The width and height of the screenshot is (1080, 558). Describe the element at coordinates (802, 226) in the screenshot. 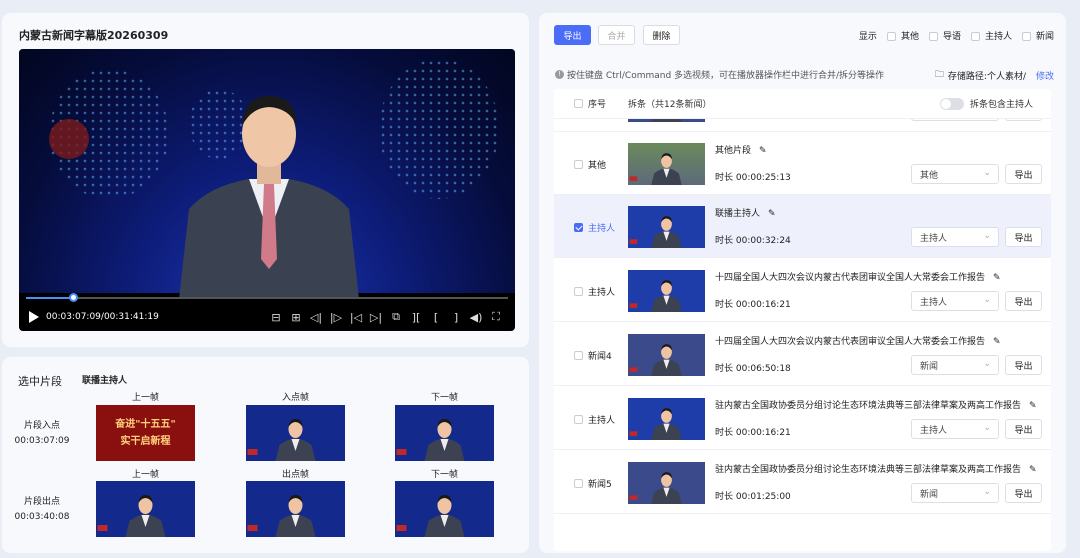

I see `table-row: 主持人 联播主持人 ✎ 时长 00:00:32:24 主持人 ⌄ 导出` at that location.